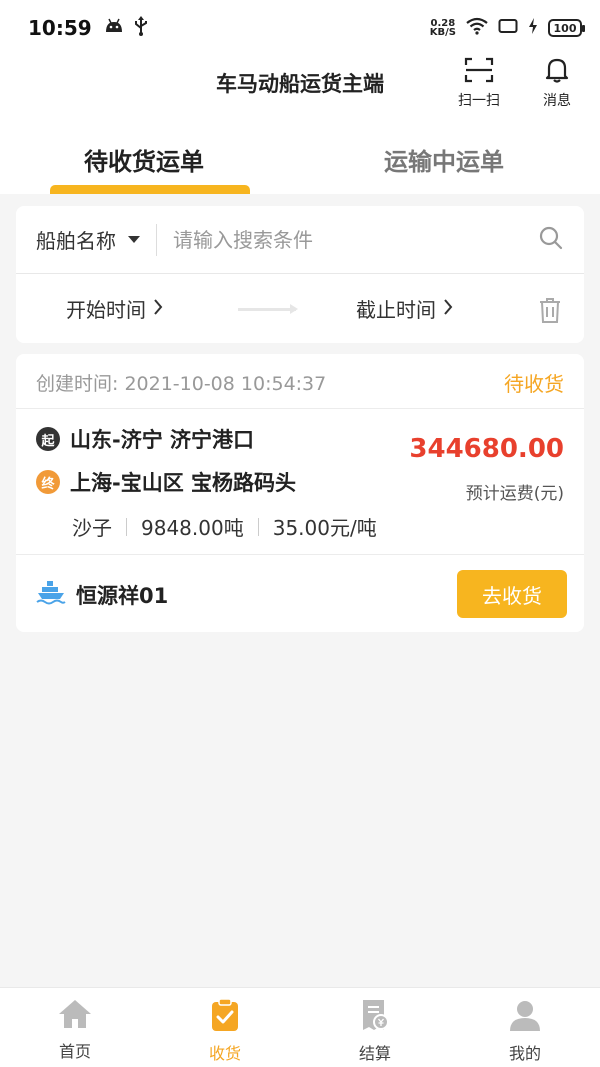  What do you see at coordinates (300, 28) in the screenshot?
I see `status-bar: 10:59 0.28 KB/S 100` at bounding box center [300, 28].